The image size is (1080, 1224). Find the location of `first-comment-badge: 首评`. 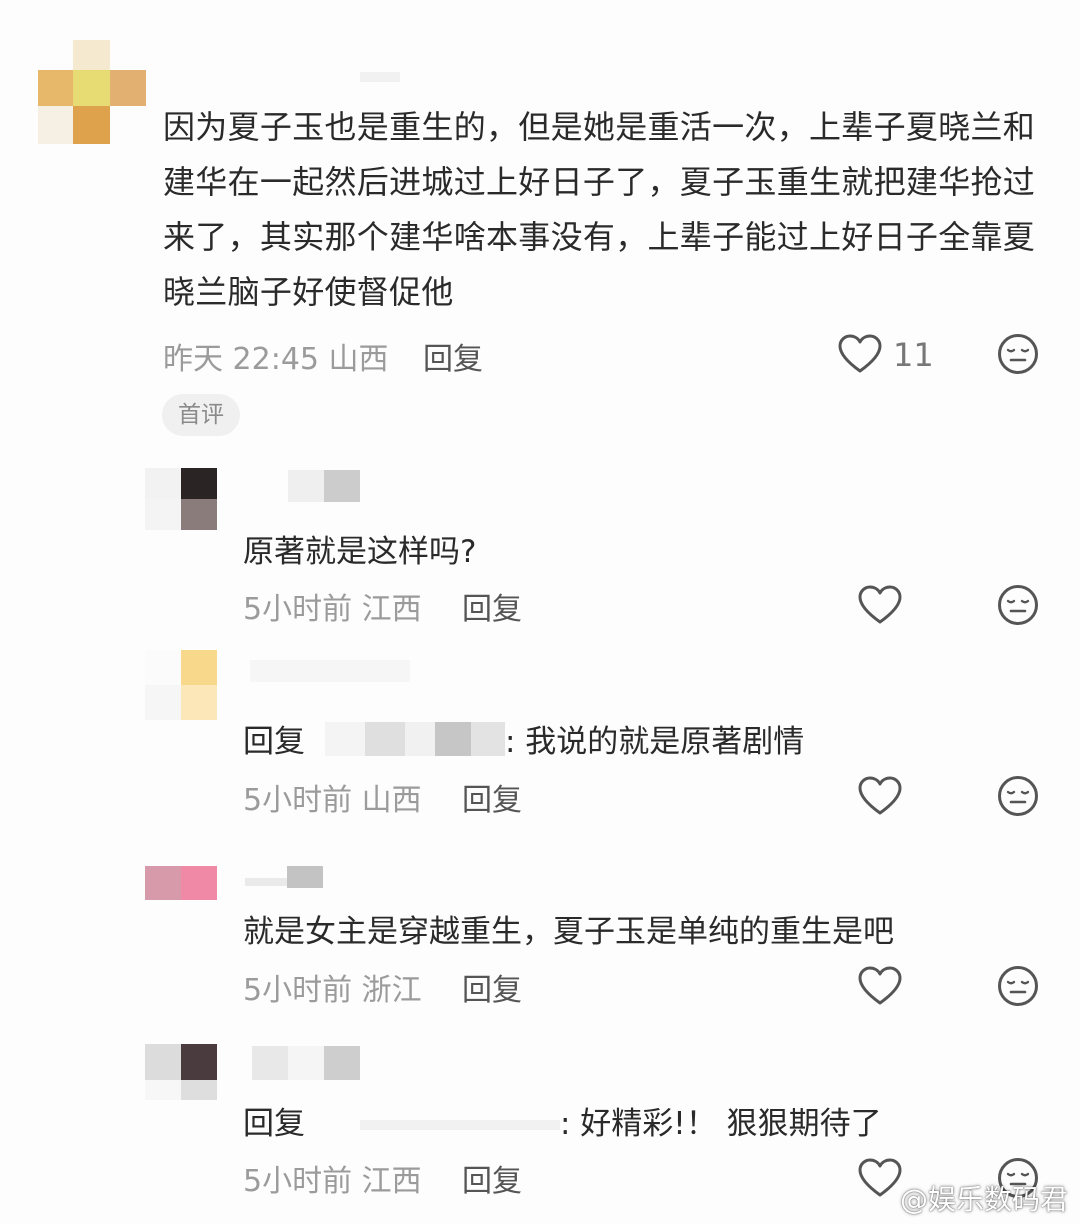

first-comment-badge: 首评 is located at coordinates (201, 415).